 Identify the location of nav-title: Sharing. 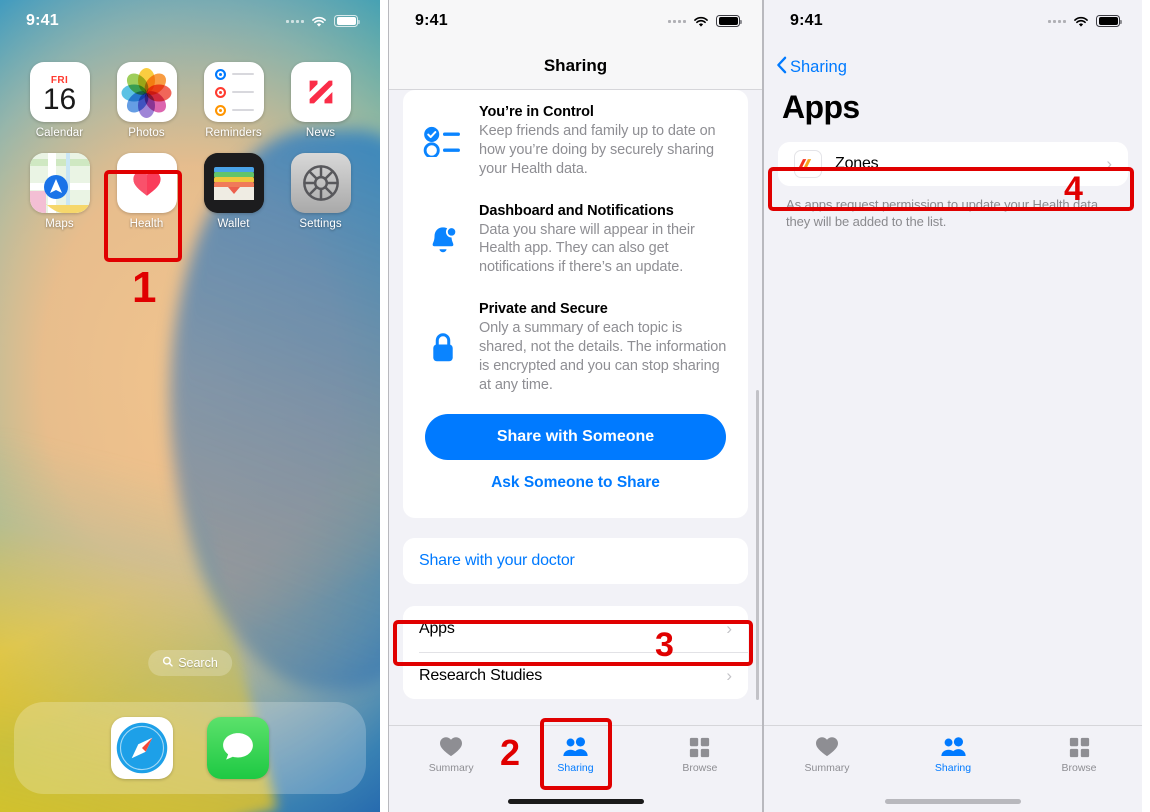
(575, 66).